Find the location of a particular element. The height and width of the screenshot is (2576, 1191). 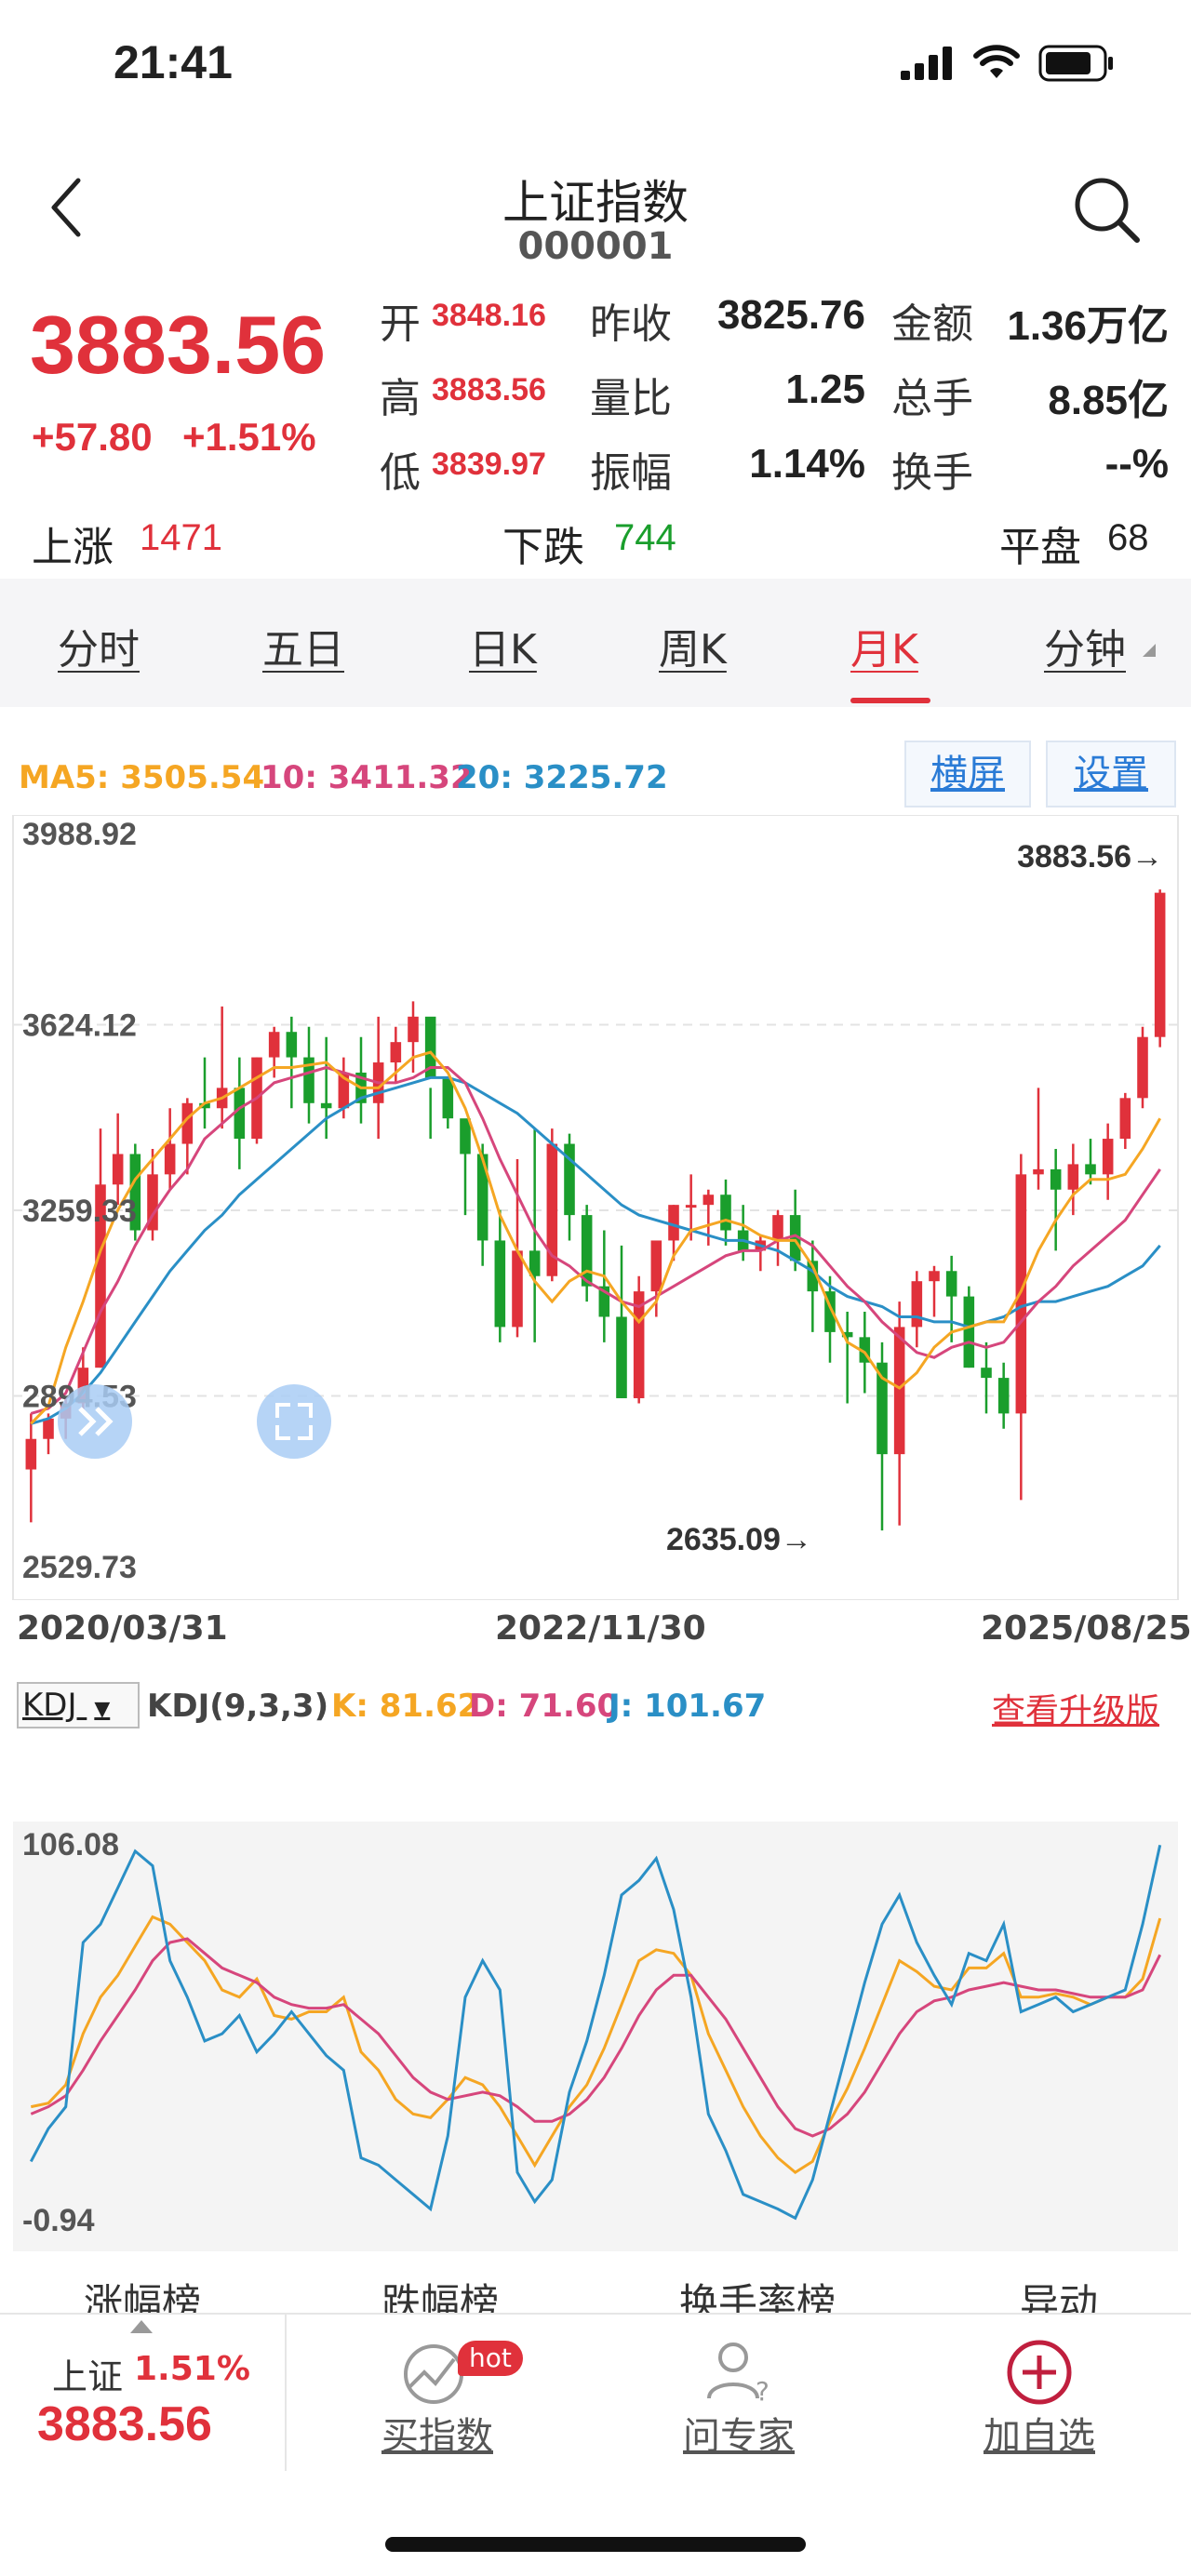

kdj-selector-label: KDJ is located at coordinates (49, 1705).